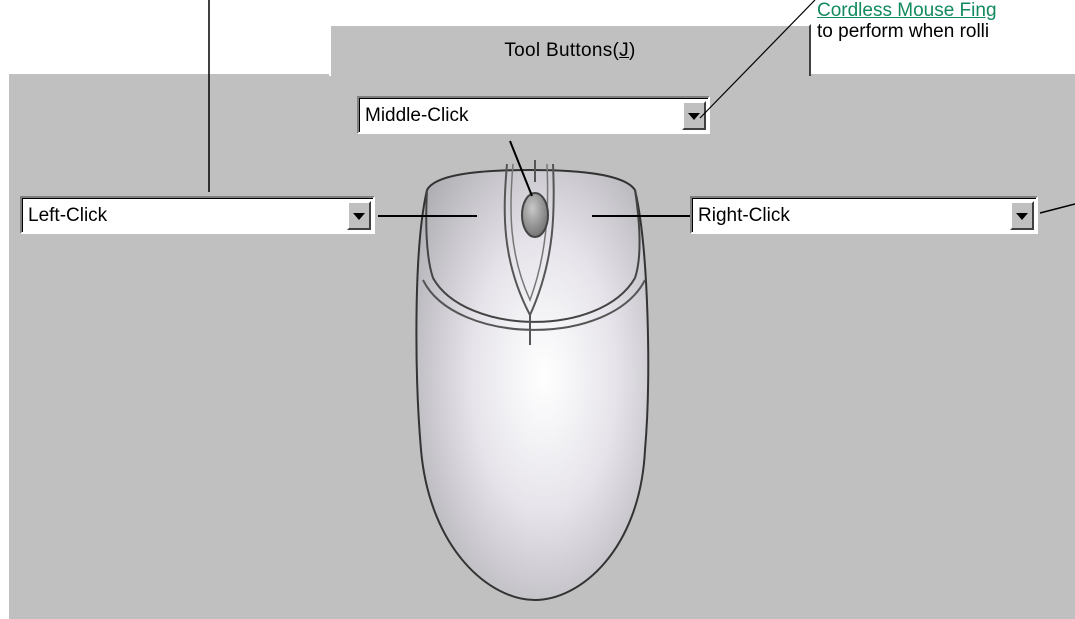 This screenshot has width=1075, height=619. Describe the element at coordinates (864, 215) in the screenshot. I see `right-button-select: Right-Click` at that location.